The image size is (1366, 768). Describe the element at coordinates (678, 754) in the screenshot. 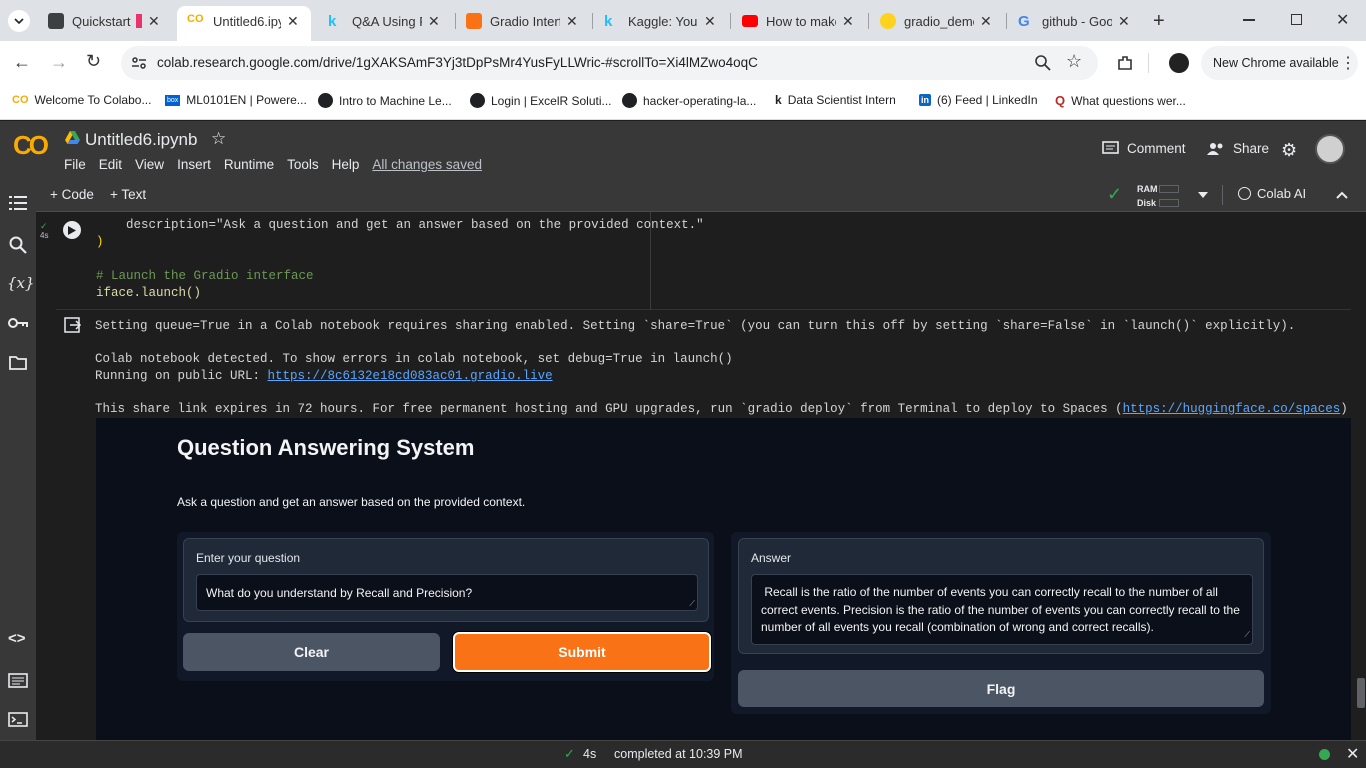

I see `status-completed-text: completed at 10:39 PM` at that location.